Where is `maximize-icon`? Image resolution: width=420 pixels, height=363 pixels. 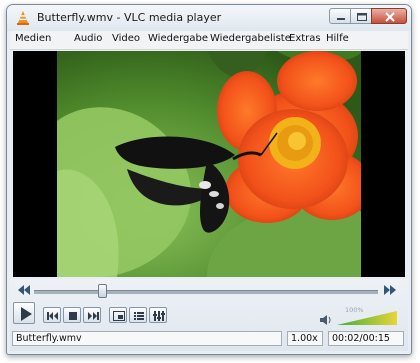
maximize-icon is located at coordinates (362, 17).